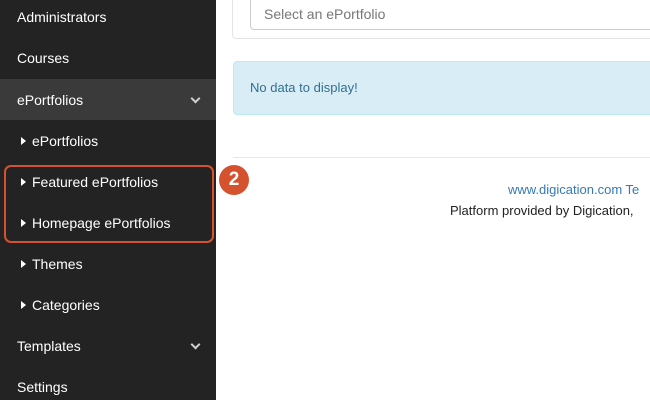 The height and width of the screenshot is (400, 650). What do you see at coordinates (441, 157) in the screenshot?
I see `divider` at bounding box center [441, 157].